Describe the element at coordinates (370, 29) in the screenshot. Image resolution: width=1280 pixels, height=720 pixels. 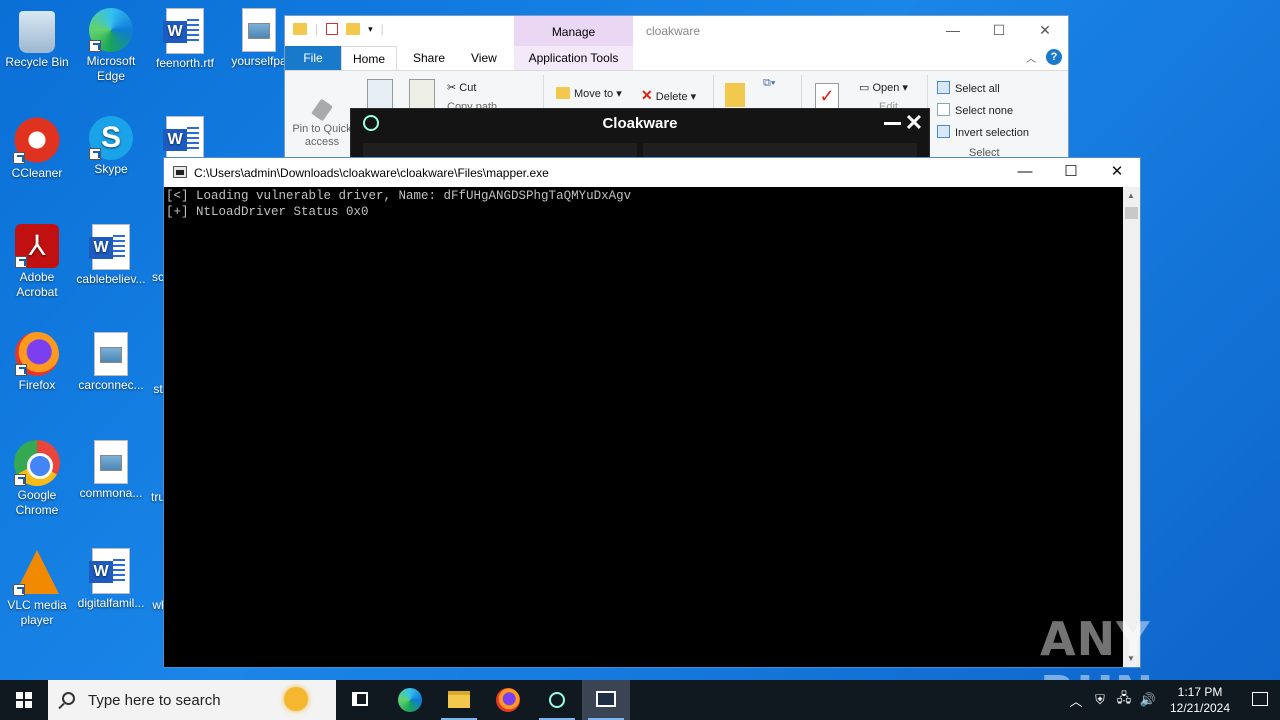
I see `chevron-down-icon: ▾` at that location.